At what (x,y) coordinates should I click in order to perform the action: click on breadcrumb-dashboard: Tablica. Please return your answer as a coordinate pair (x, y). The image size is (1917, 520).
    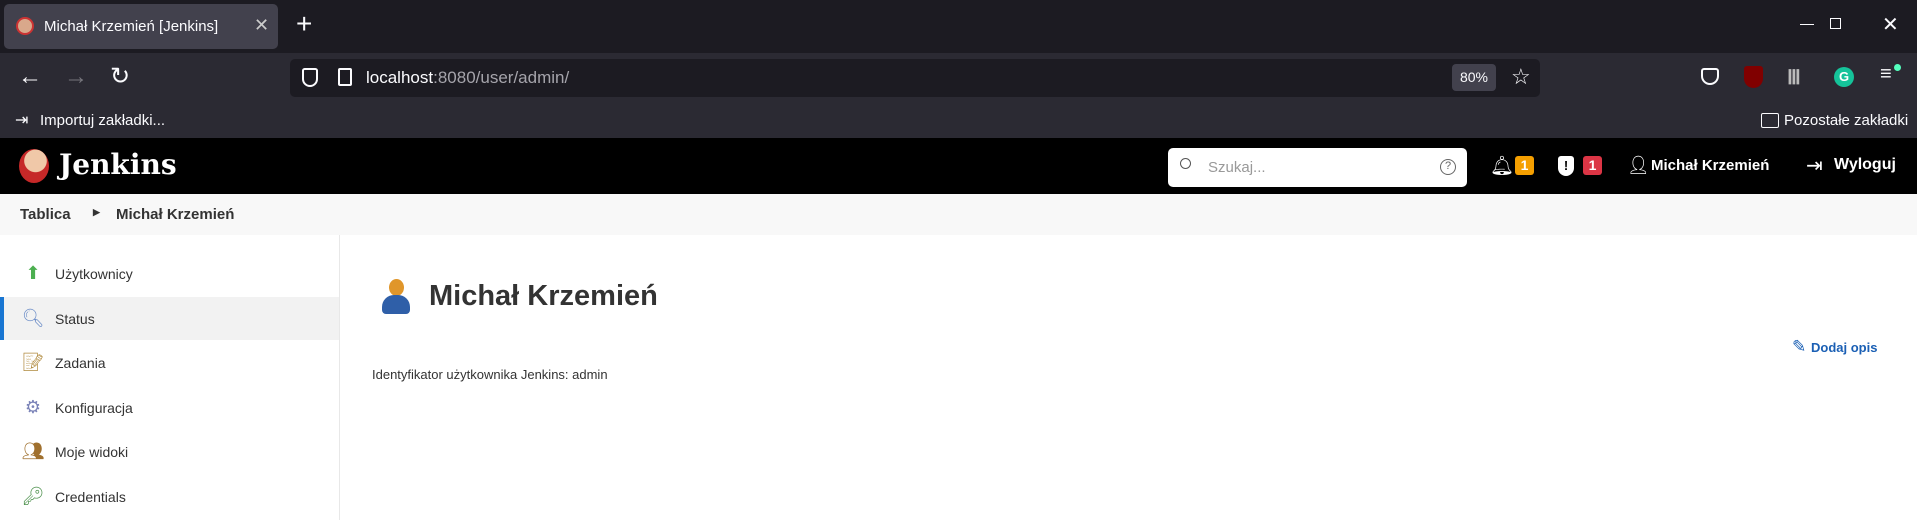
    Looking at the image, I should click on (45, 214).